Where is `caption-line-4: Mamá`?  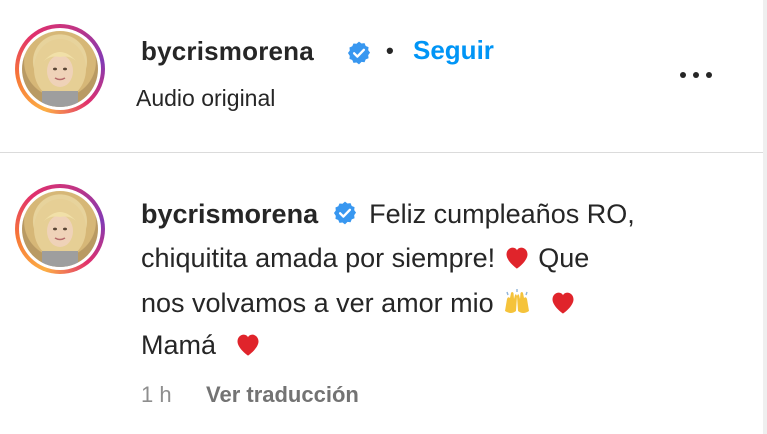
caption-line-4: Mamá is located at coordinates (201, 345).